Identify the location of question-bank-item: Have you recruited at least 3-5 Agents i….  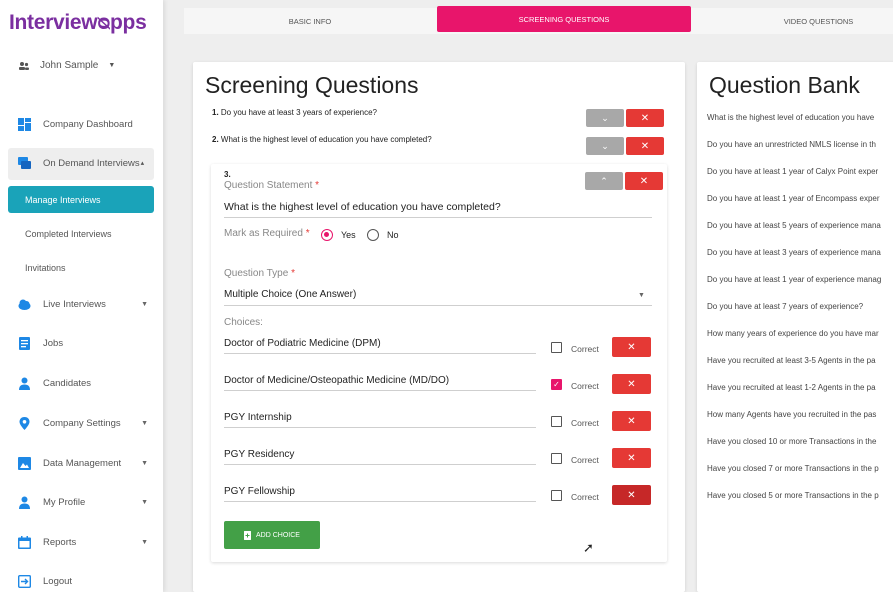
(791, 360).